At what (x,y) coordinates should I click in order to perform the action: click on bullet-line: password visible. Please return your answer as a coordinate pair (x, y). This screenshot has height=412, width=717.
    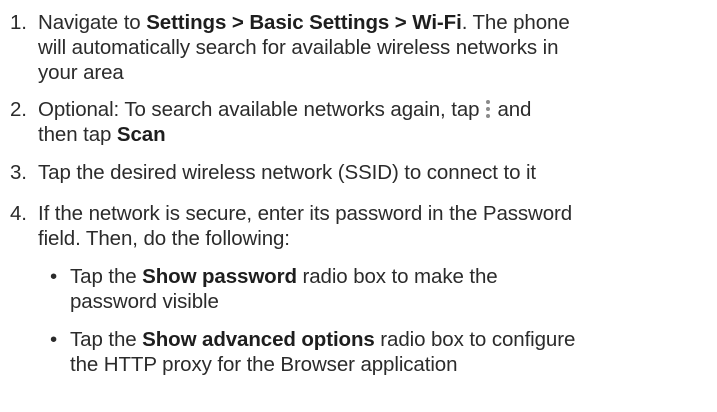
    Looking at the image, I should click on (144, 301).